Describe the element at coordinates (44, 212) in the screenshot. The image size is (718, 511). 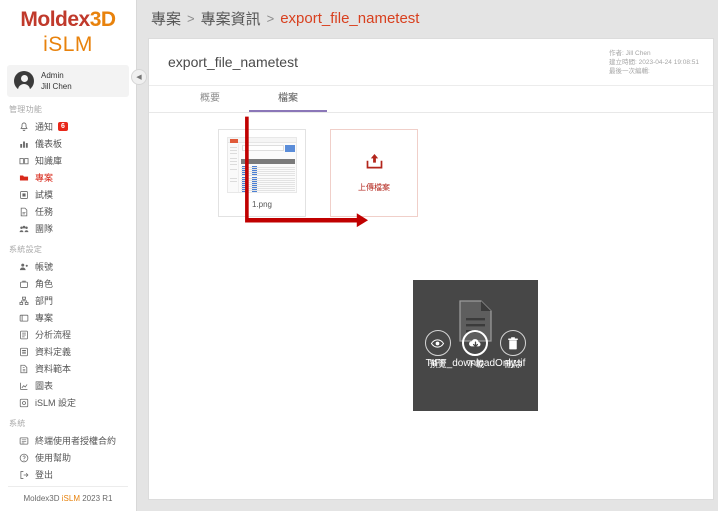
I see `sidebar-item-label: 任務` at that location.